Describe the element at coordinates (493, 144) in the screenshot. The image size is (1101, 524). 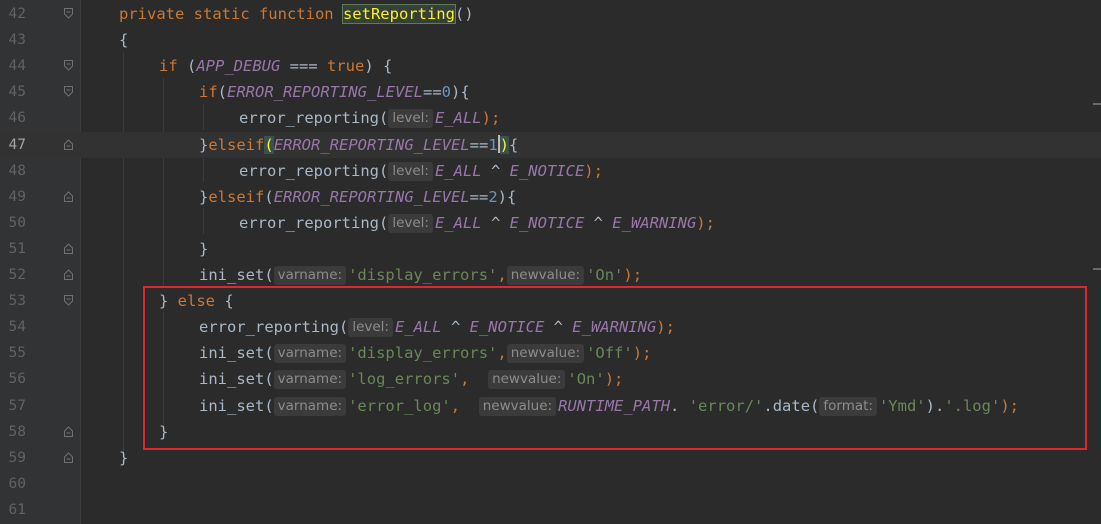
I see `code-token: 1` at that location.